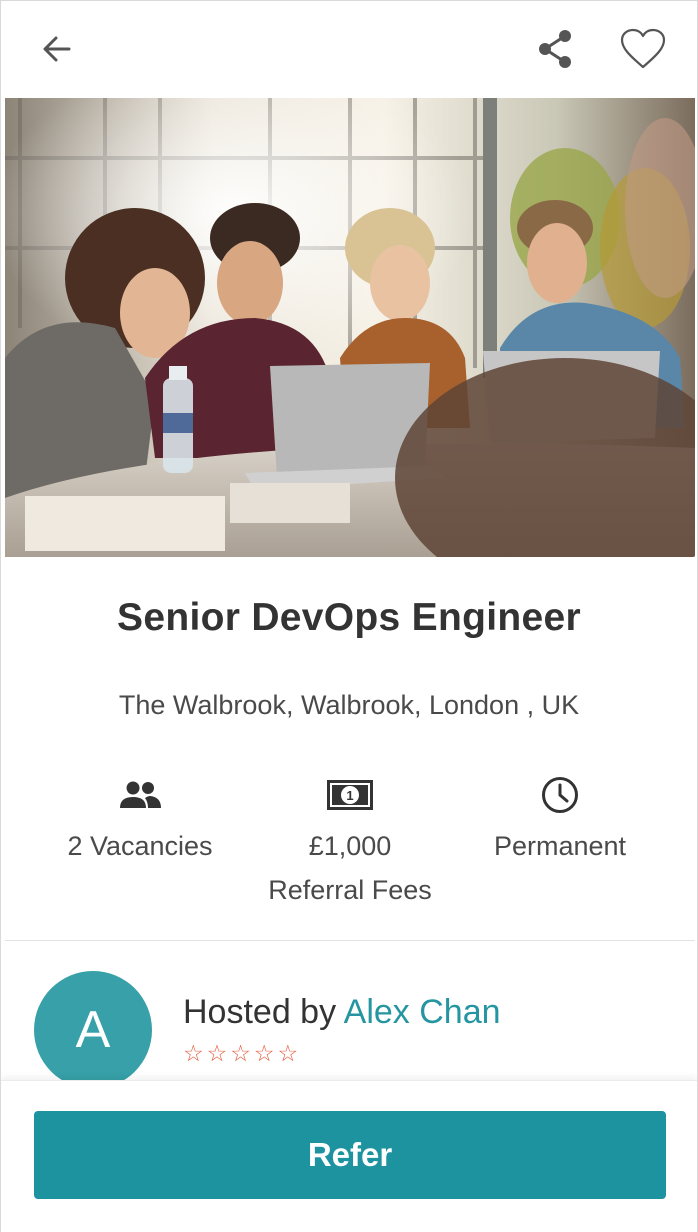 The height and width of the screenshot is (1232, 698). What do you see at coordinates (263, 1012) in the screenshot?
I see `hosted-by-label: Hosted by` at bounding box center [263, 1012].